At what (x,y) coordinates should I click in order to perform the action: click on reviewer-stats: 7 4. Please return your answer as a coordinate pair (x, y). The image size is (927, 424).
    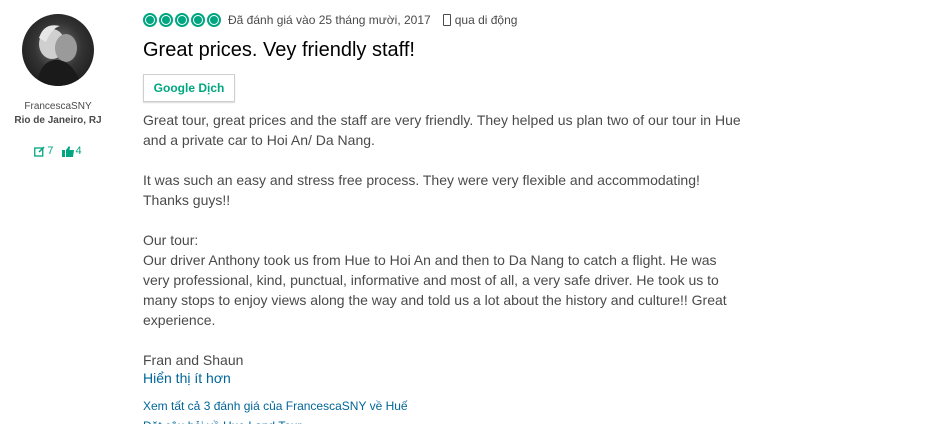
    Looking at the image, I should click on (58, 151).